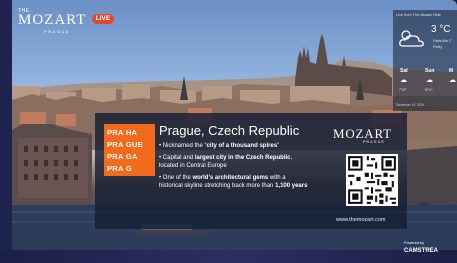  What do you see at coordinates (125, 144) in the screenshot?
I see `tile-row-2: PRA GUE` at bounding box center [125, 144].